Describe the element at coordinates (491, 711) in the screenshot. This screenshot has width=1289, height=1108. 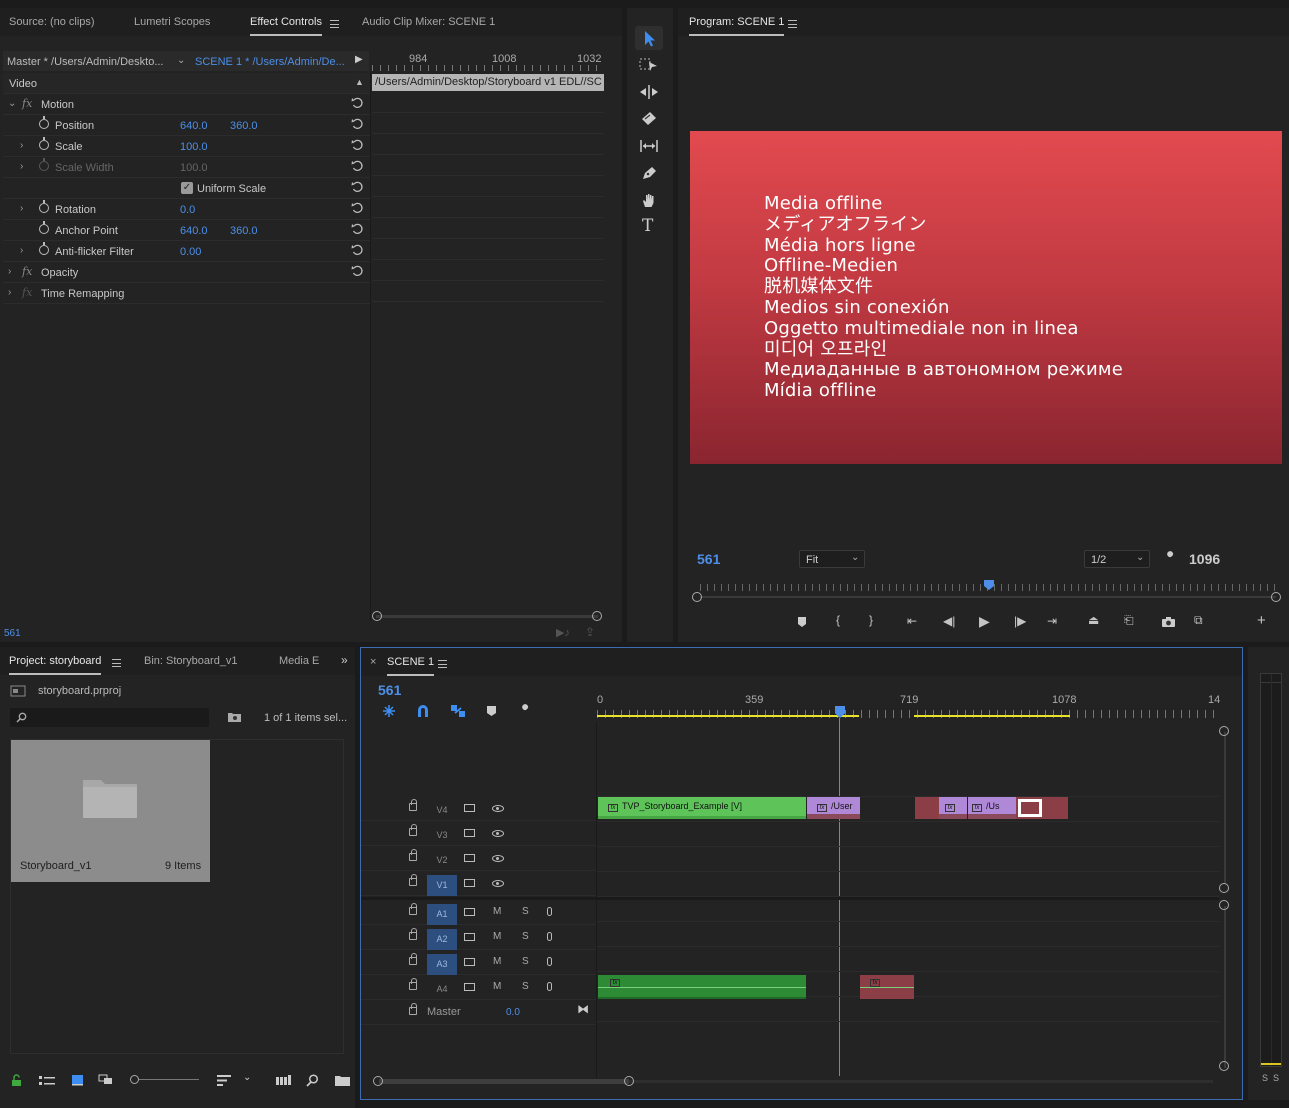
I see `add-marker-icon` at that location.